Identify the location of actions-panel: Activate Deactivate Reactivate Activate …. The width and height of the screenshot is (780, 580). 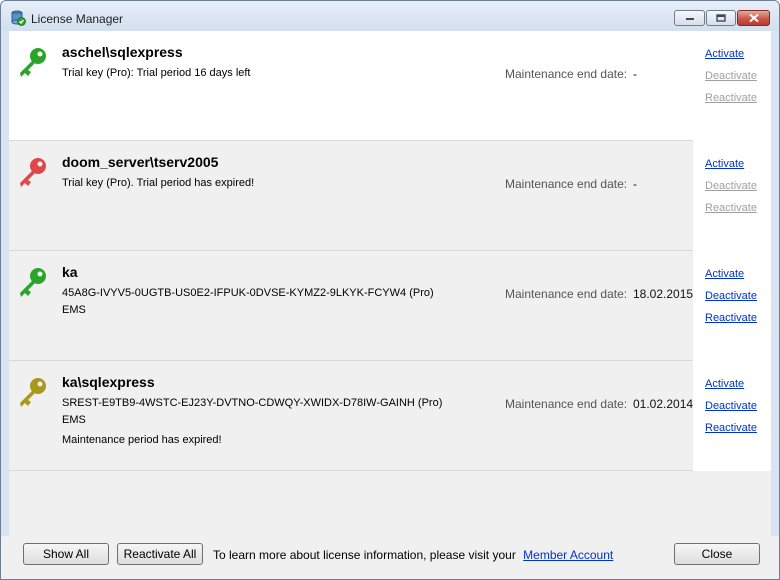
(732, 251).